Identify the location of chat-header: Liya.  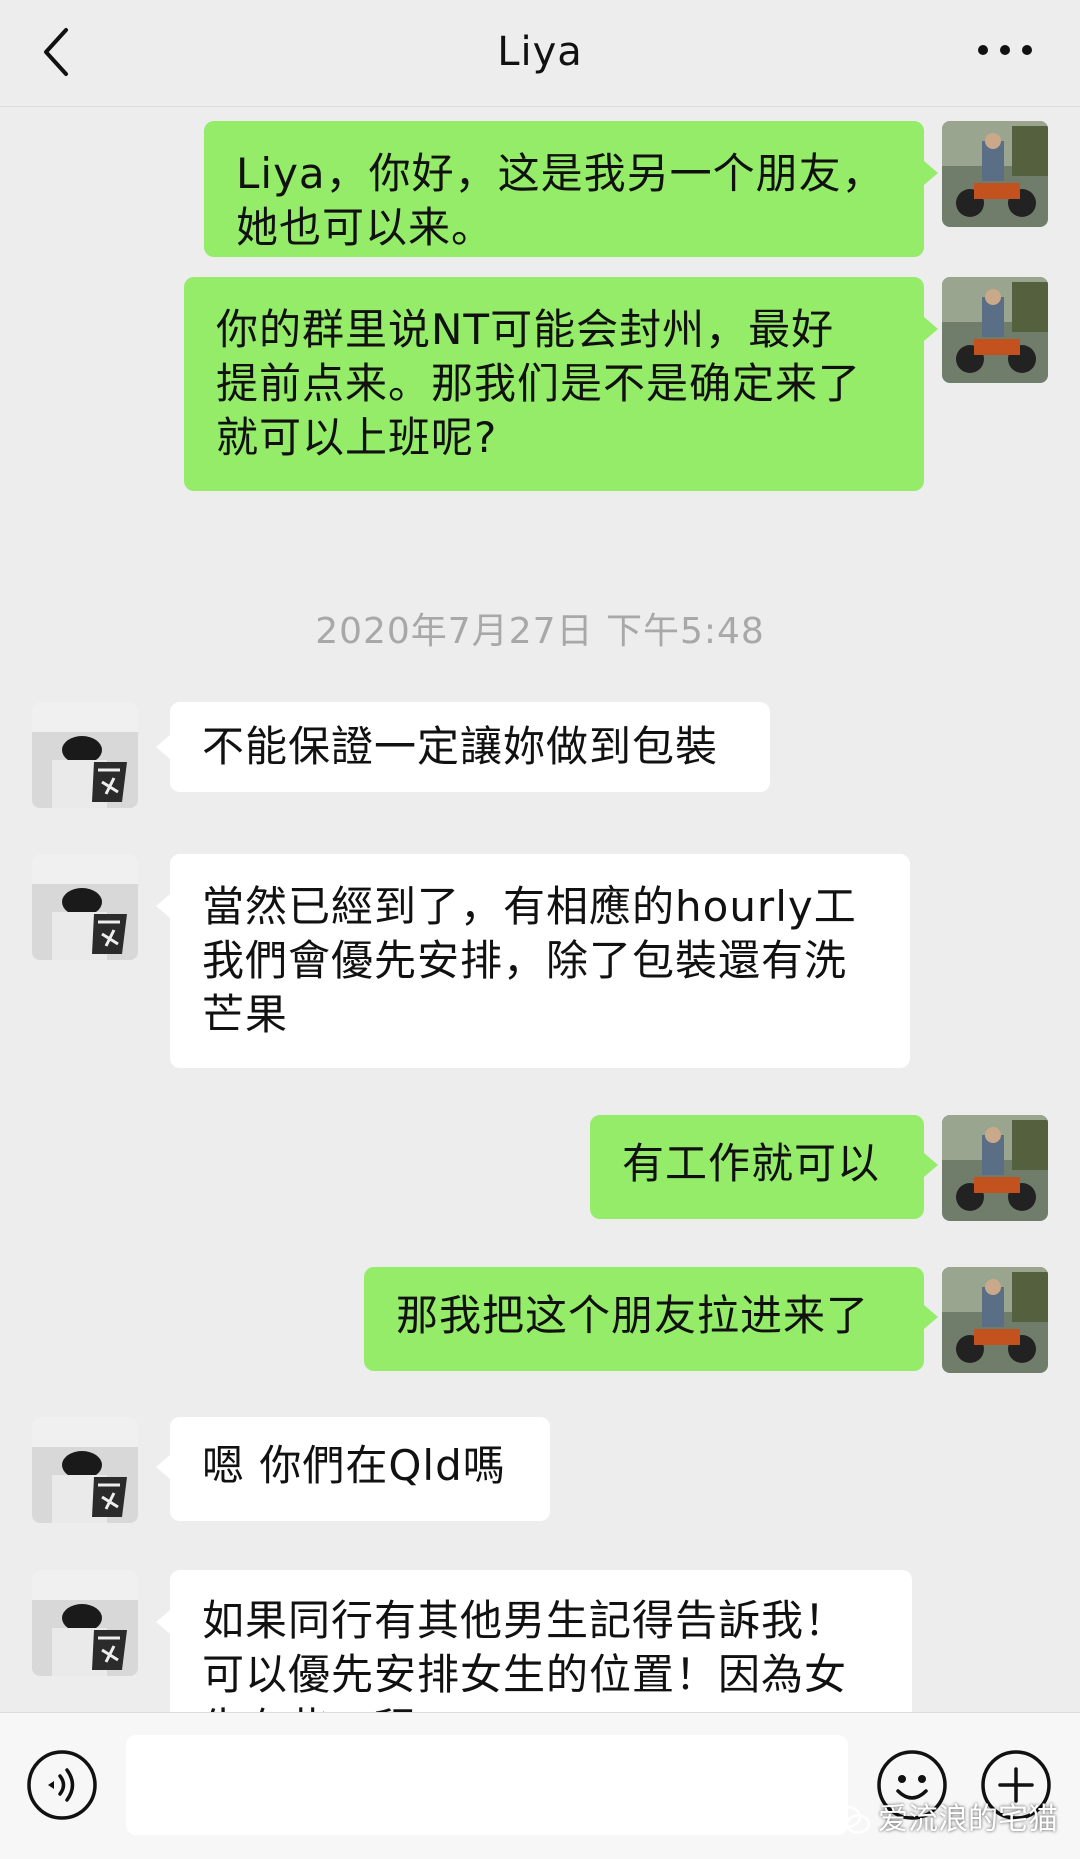
(540, 53).